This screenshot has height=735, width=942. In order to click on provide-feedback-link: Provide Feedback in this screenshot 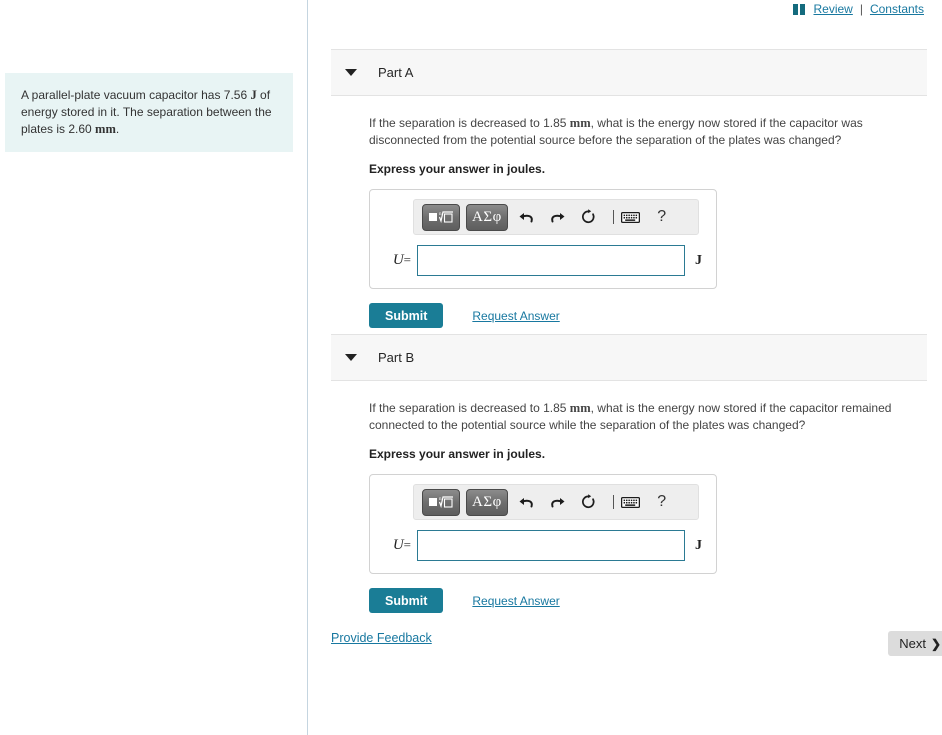, I will do `click(381, 638)`.